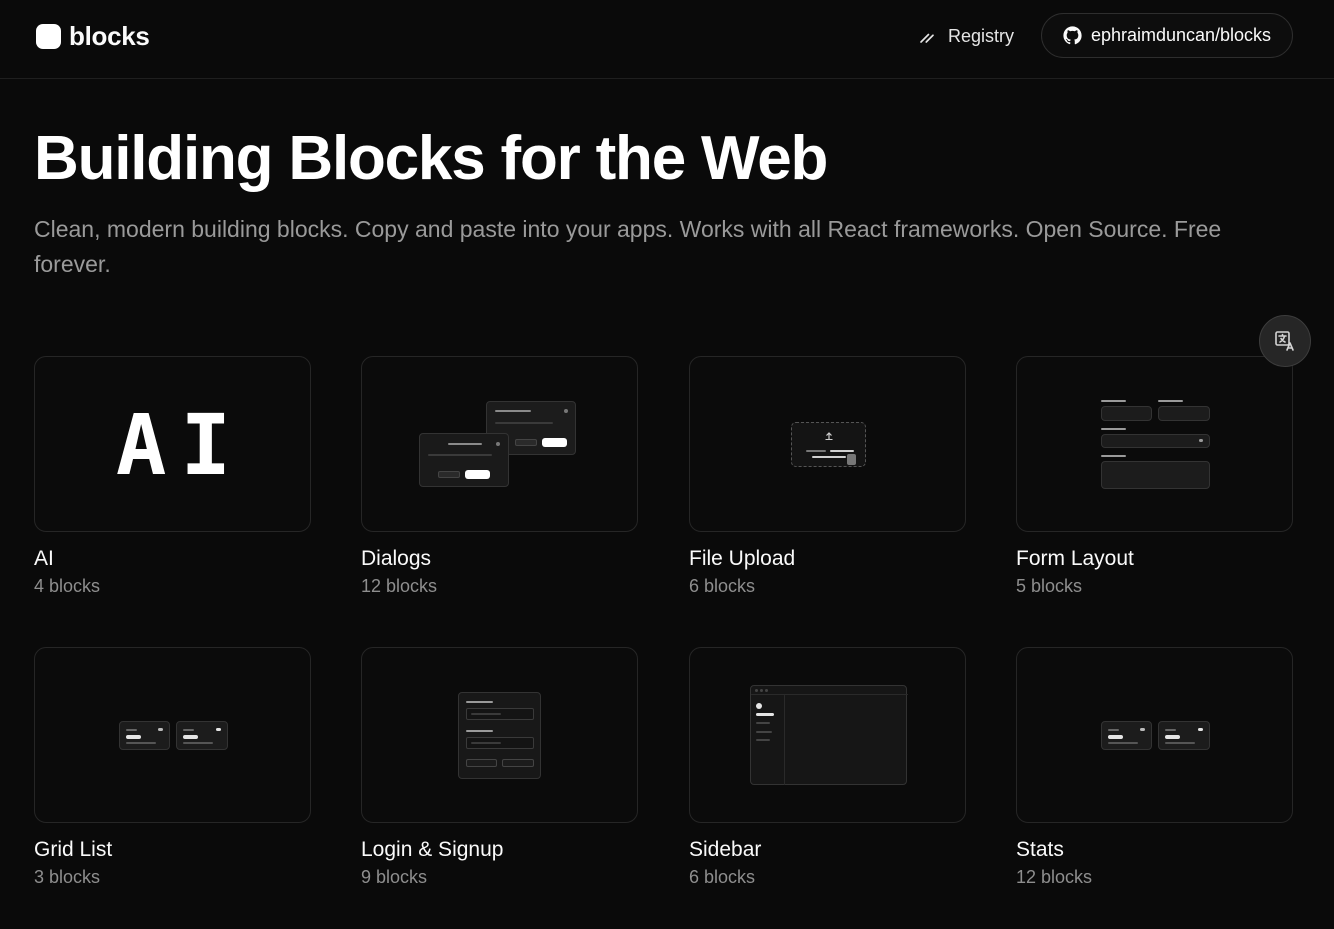 This screenshot has height=929, width=1334. I want to click on category-card-stats: Stats 12 blocks, so click(1154, 767).